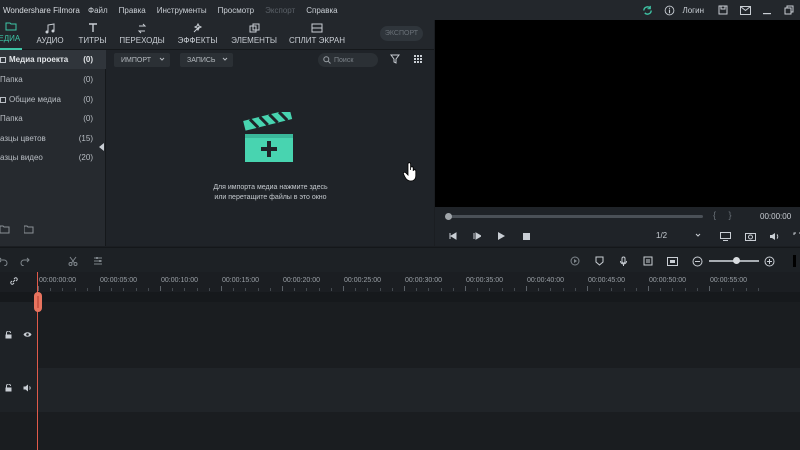  Describe the element at coordinates (722, 215) in the screenshot. I see `in-out-markers: { }` at that location.